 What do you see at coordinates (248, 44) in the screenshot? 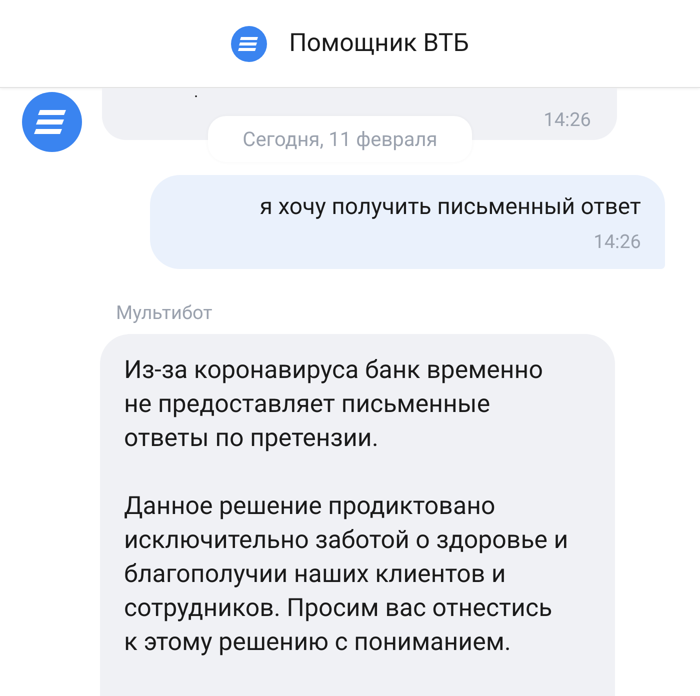
I see `logo-icon` at bounding box center [248, 44].